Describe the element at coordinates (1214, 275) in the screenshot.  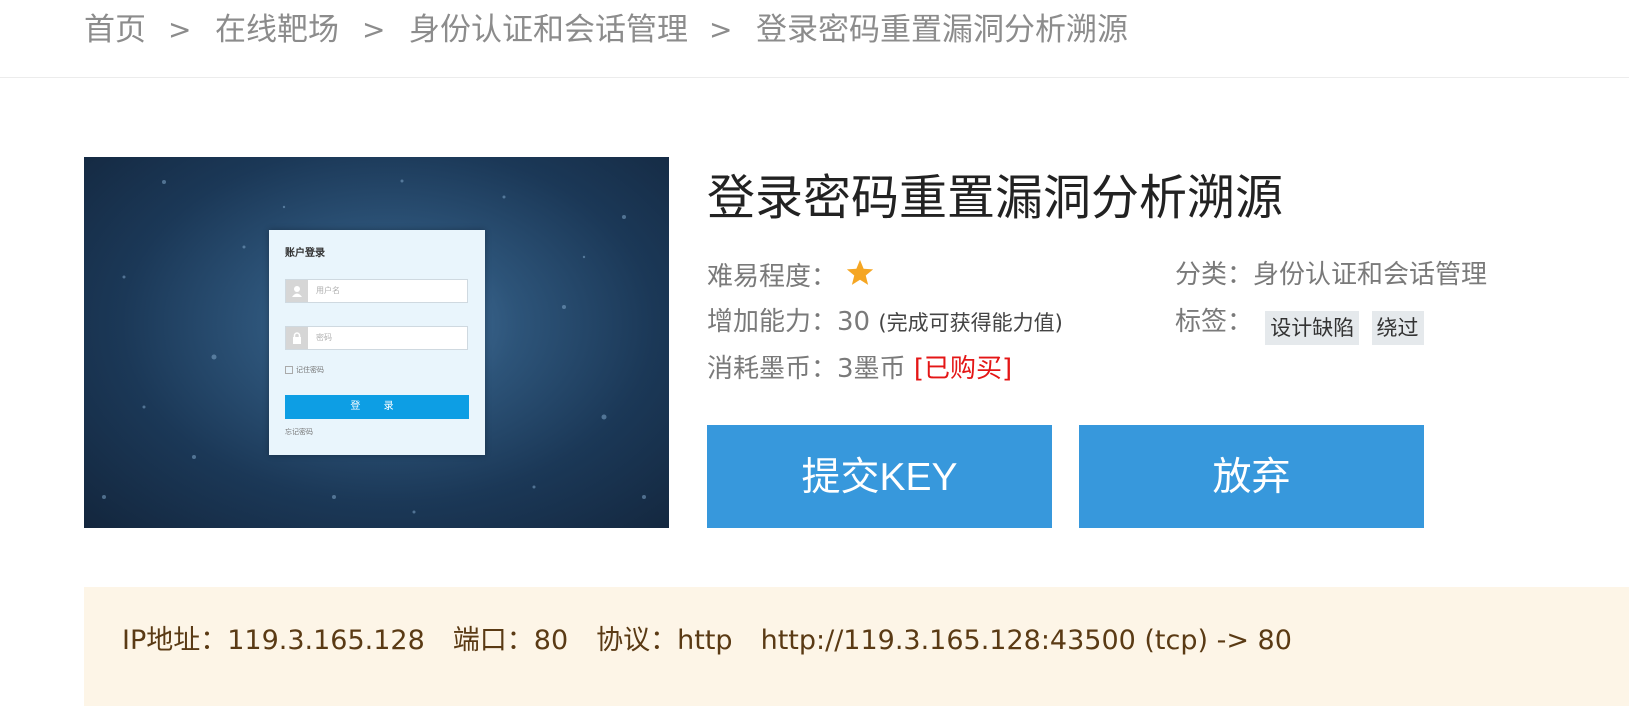
I see `category-label: 分类：` at that location.